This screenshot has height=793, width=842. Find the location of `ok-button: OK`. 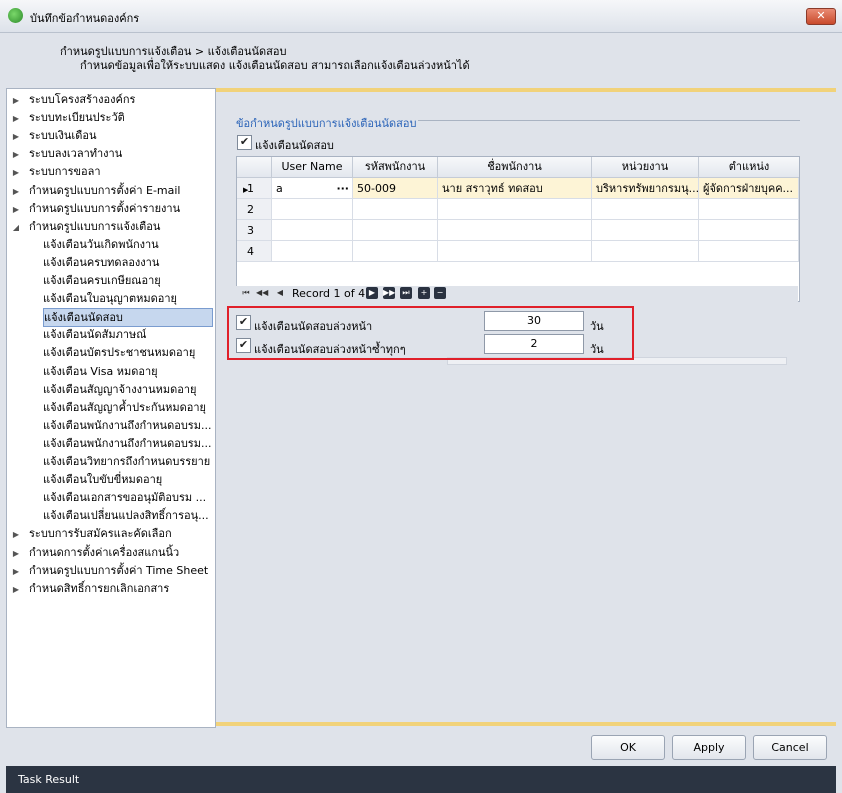

ok-button: OK is located at coordinates (628, 747).